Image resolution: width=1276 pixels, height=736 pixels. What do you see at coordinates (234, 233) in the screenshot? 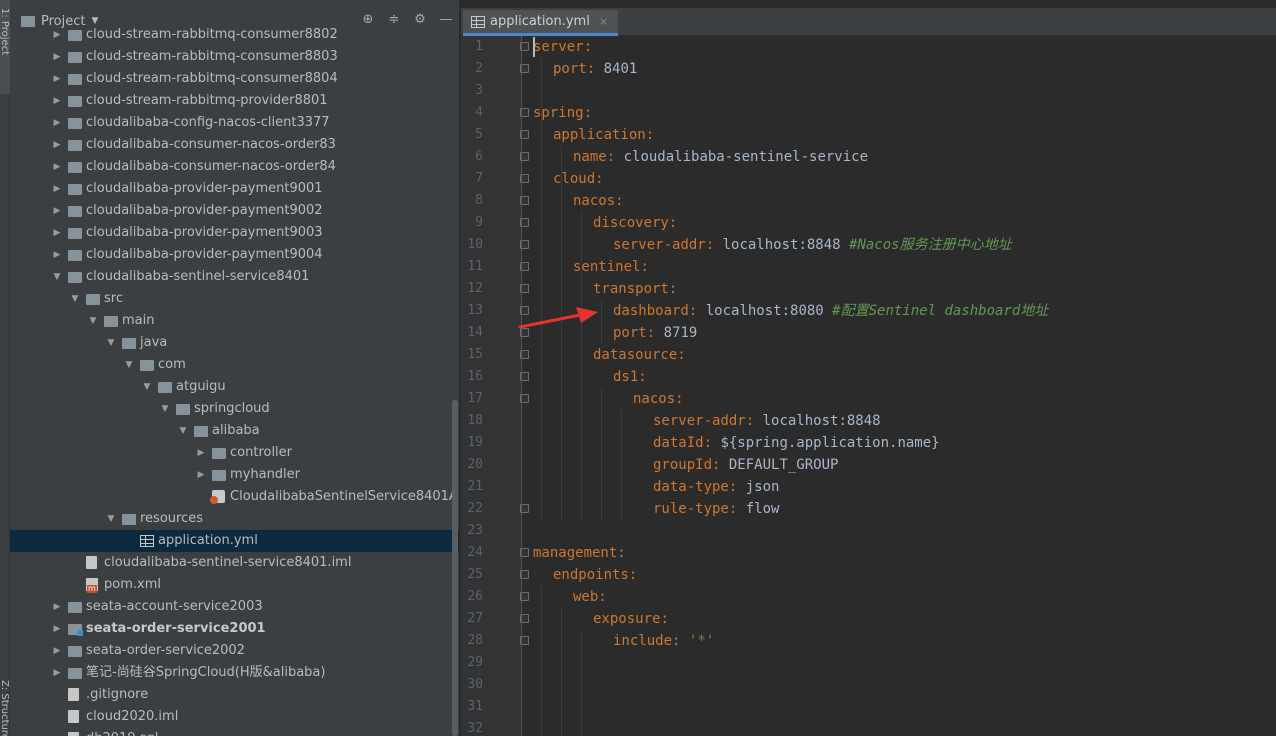
I see `tree-row: ▶ cloudalibaba-provider-payment9003` at bounding box center [234, 233].